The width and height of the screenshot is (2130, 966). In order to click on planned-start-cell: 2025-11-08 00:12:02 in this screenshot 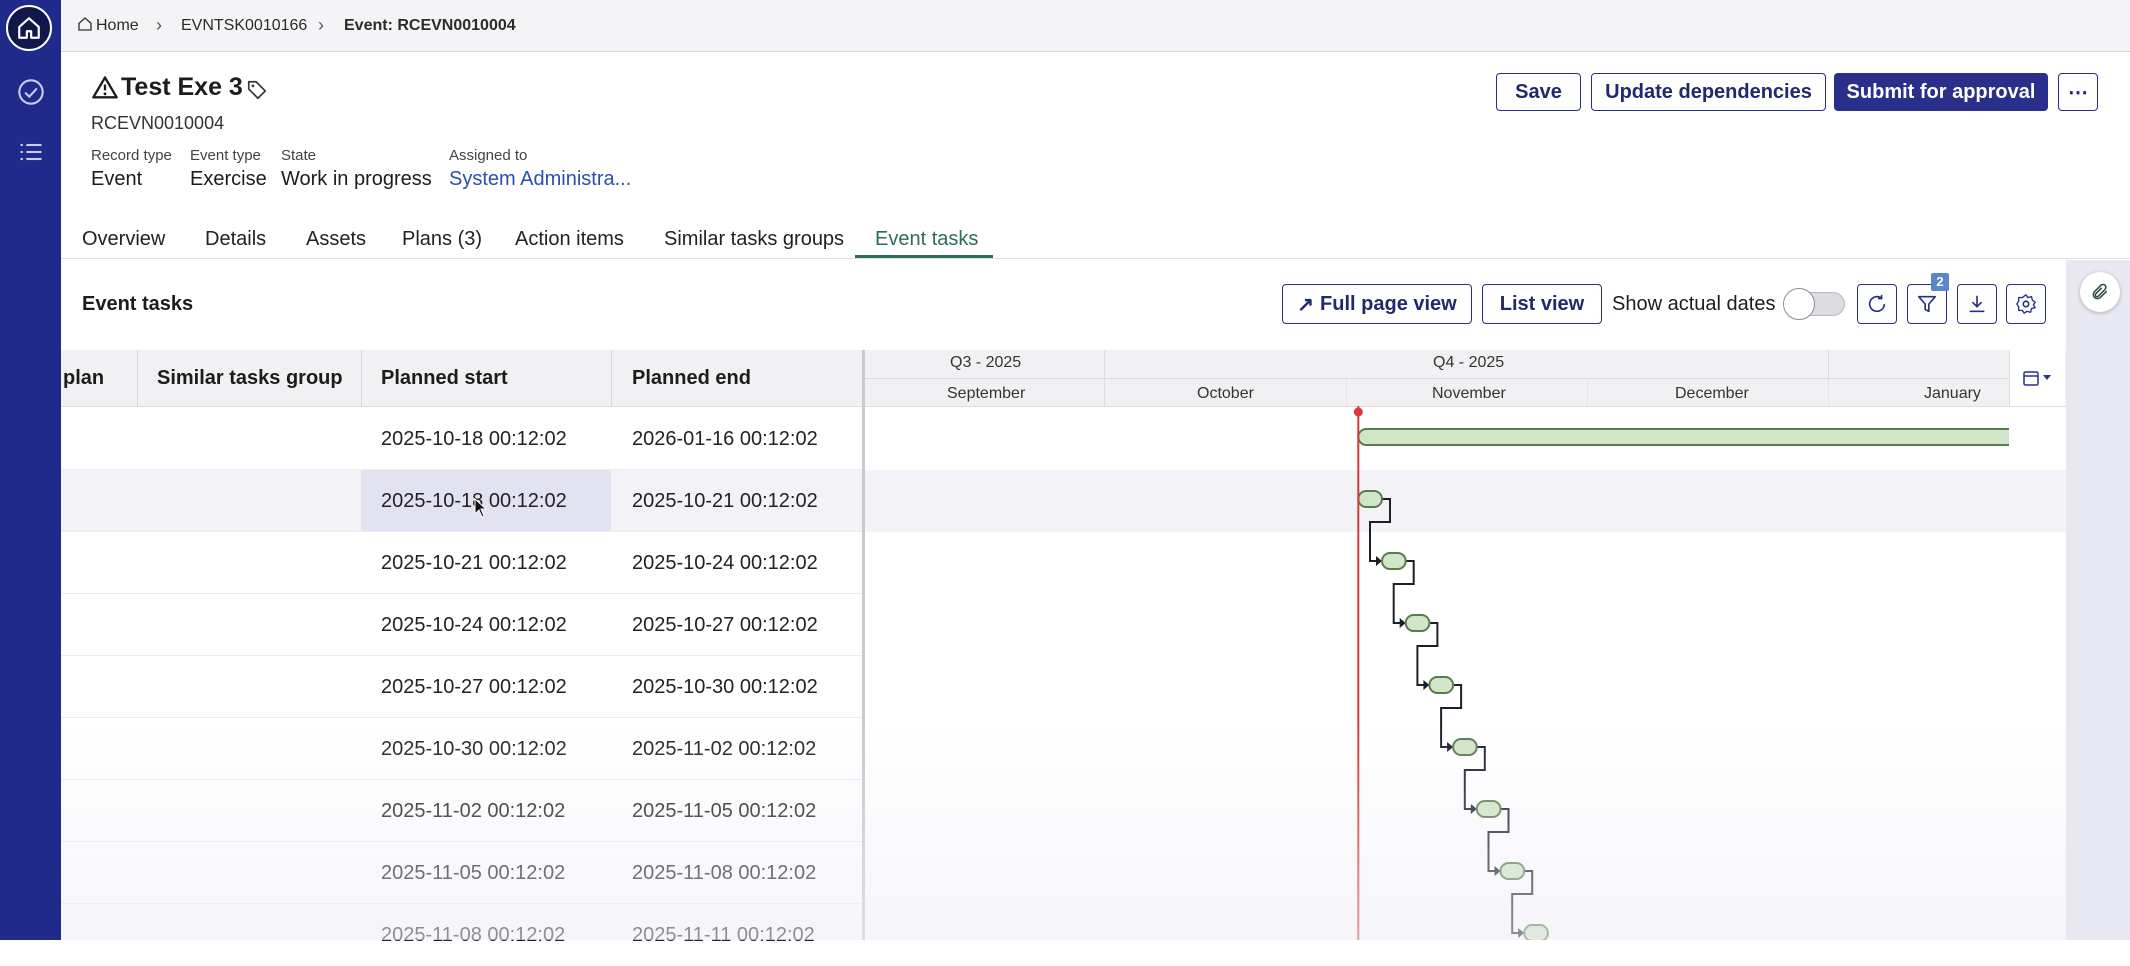, I will do `click(473, 935)`.